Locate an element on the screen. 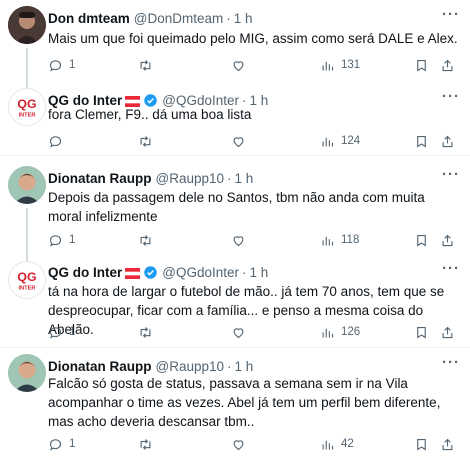 This screenshot has height=457, width=470. reply-button is located at coordinates (58, 141).